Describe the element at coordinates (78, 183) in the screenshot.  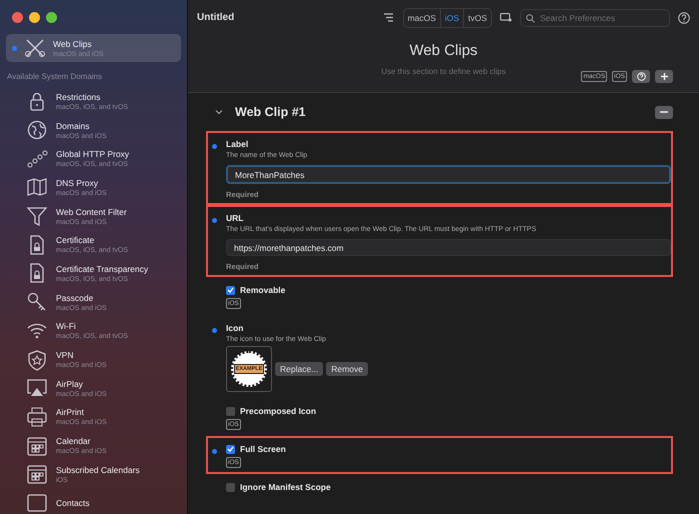
I see `item-name: DNS Proxy` at that location.